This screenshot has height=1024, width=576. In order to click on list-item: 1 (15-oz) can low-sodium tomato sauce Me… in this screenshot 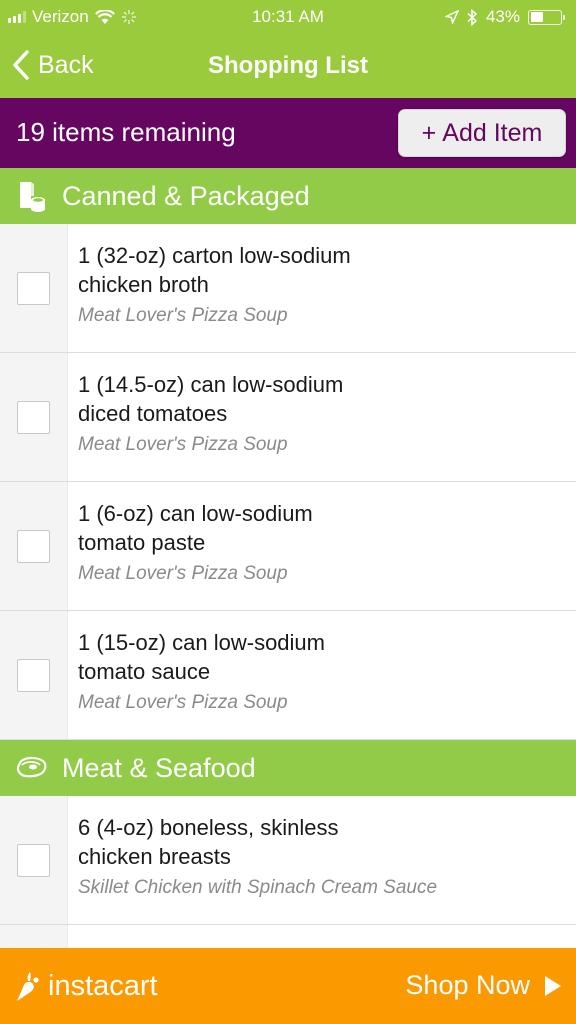, I will do `click(288, 675)`.